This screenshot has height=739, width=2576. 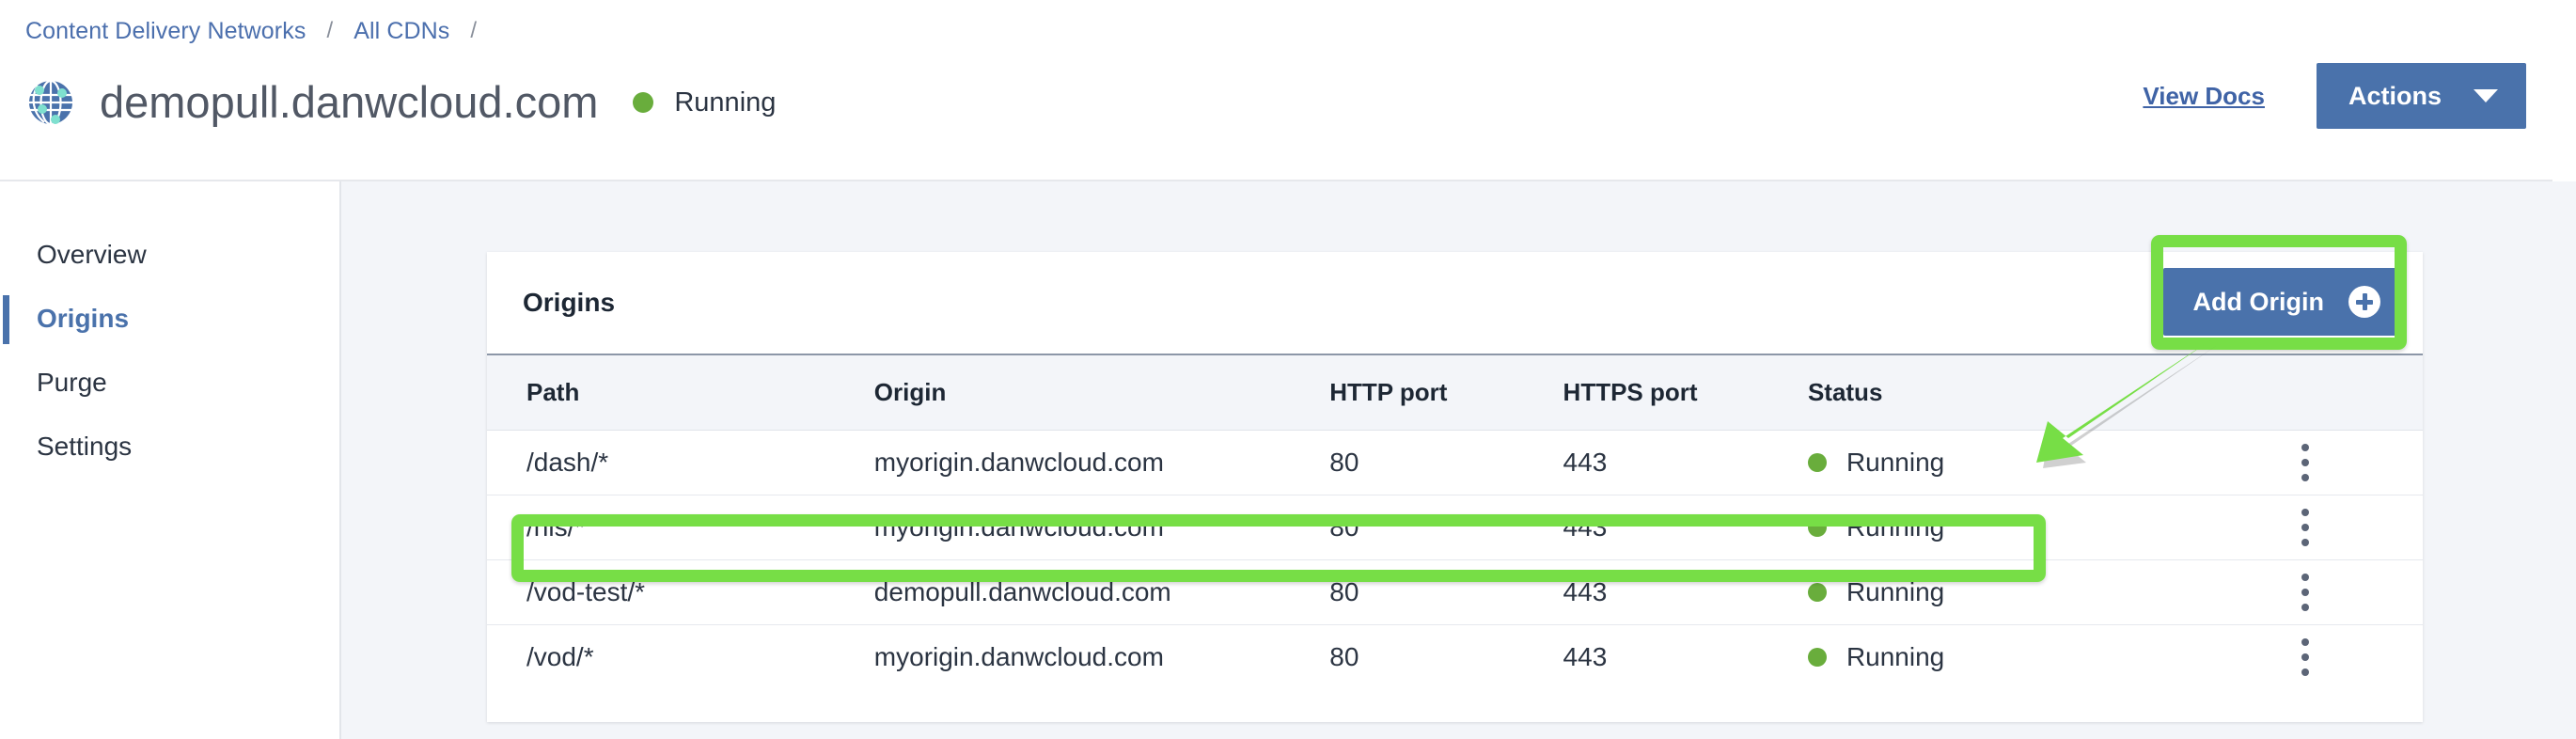 What do you see at coordinates (92, 254) in the screenshot?
I see `sidebar-item-label: Overview` at bounding box center [92, 254].